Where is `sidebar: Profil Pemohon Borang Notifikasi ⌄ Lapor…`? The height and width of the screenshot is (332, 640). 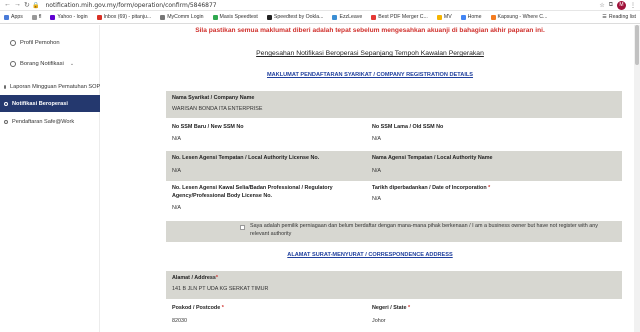
sidebar: Profil Pemohon Borang Notifikasi ⌄ Lapor… is located at coordinates (50, 178).